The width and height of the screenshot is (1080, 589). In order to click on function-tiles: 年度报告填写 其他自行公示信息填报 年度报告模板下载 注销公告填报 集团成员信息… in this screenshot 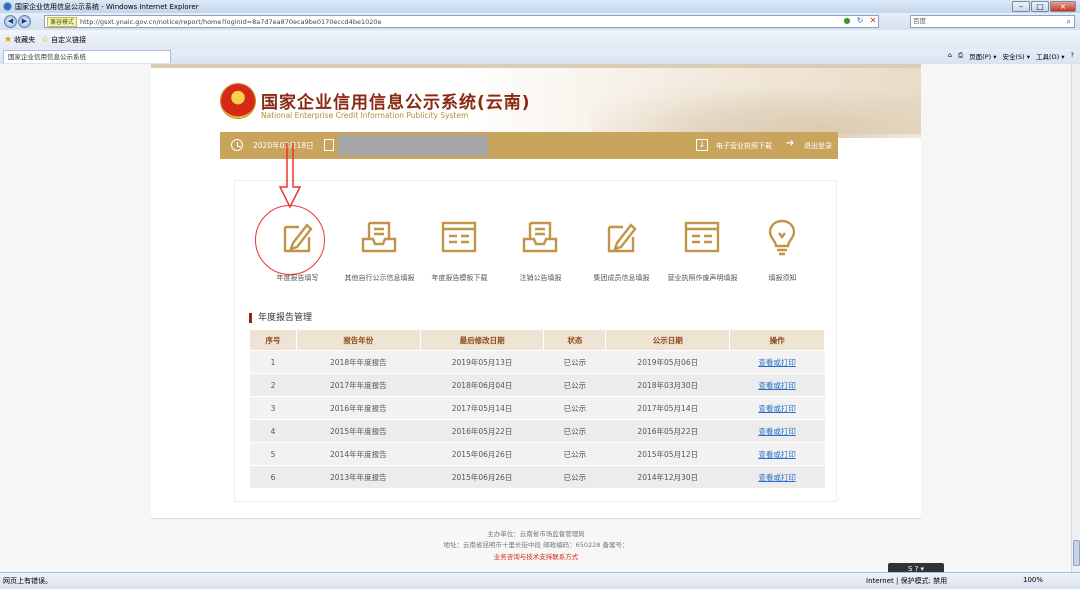, I will do `click(540, 252)`.